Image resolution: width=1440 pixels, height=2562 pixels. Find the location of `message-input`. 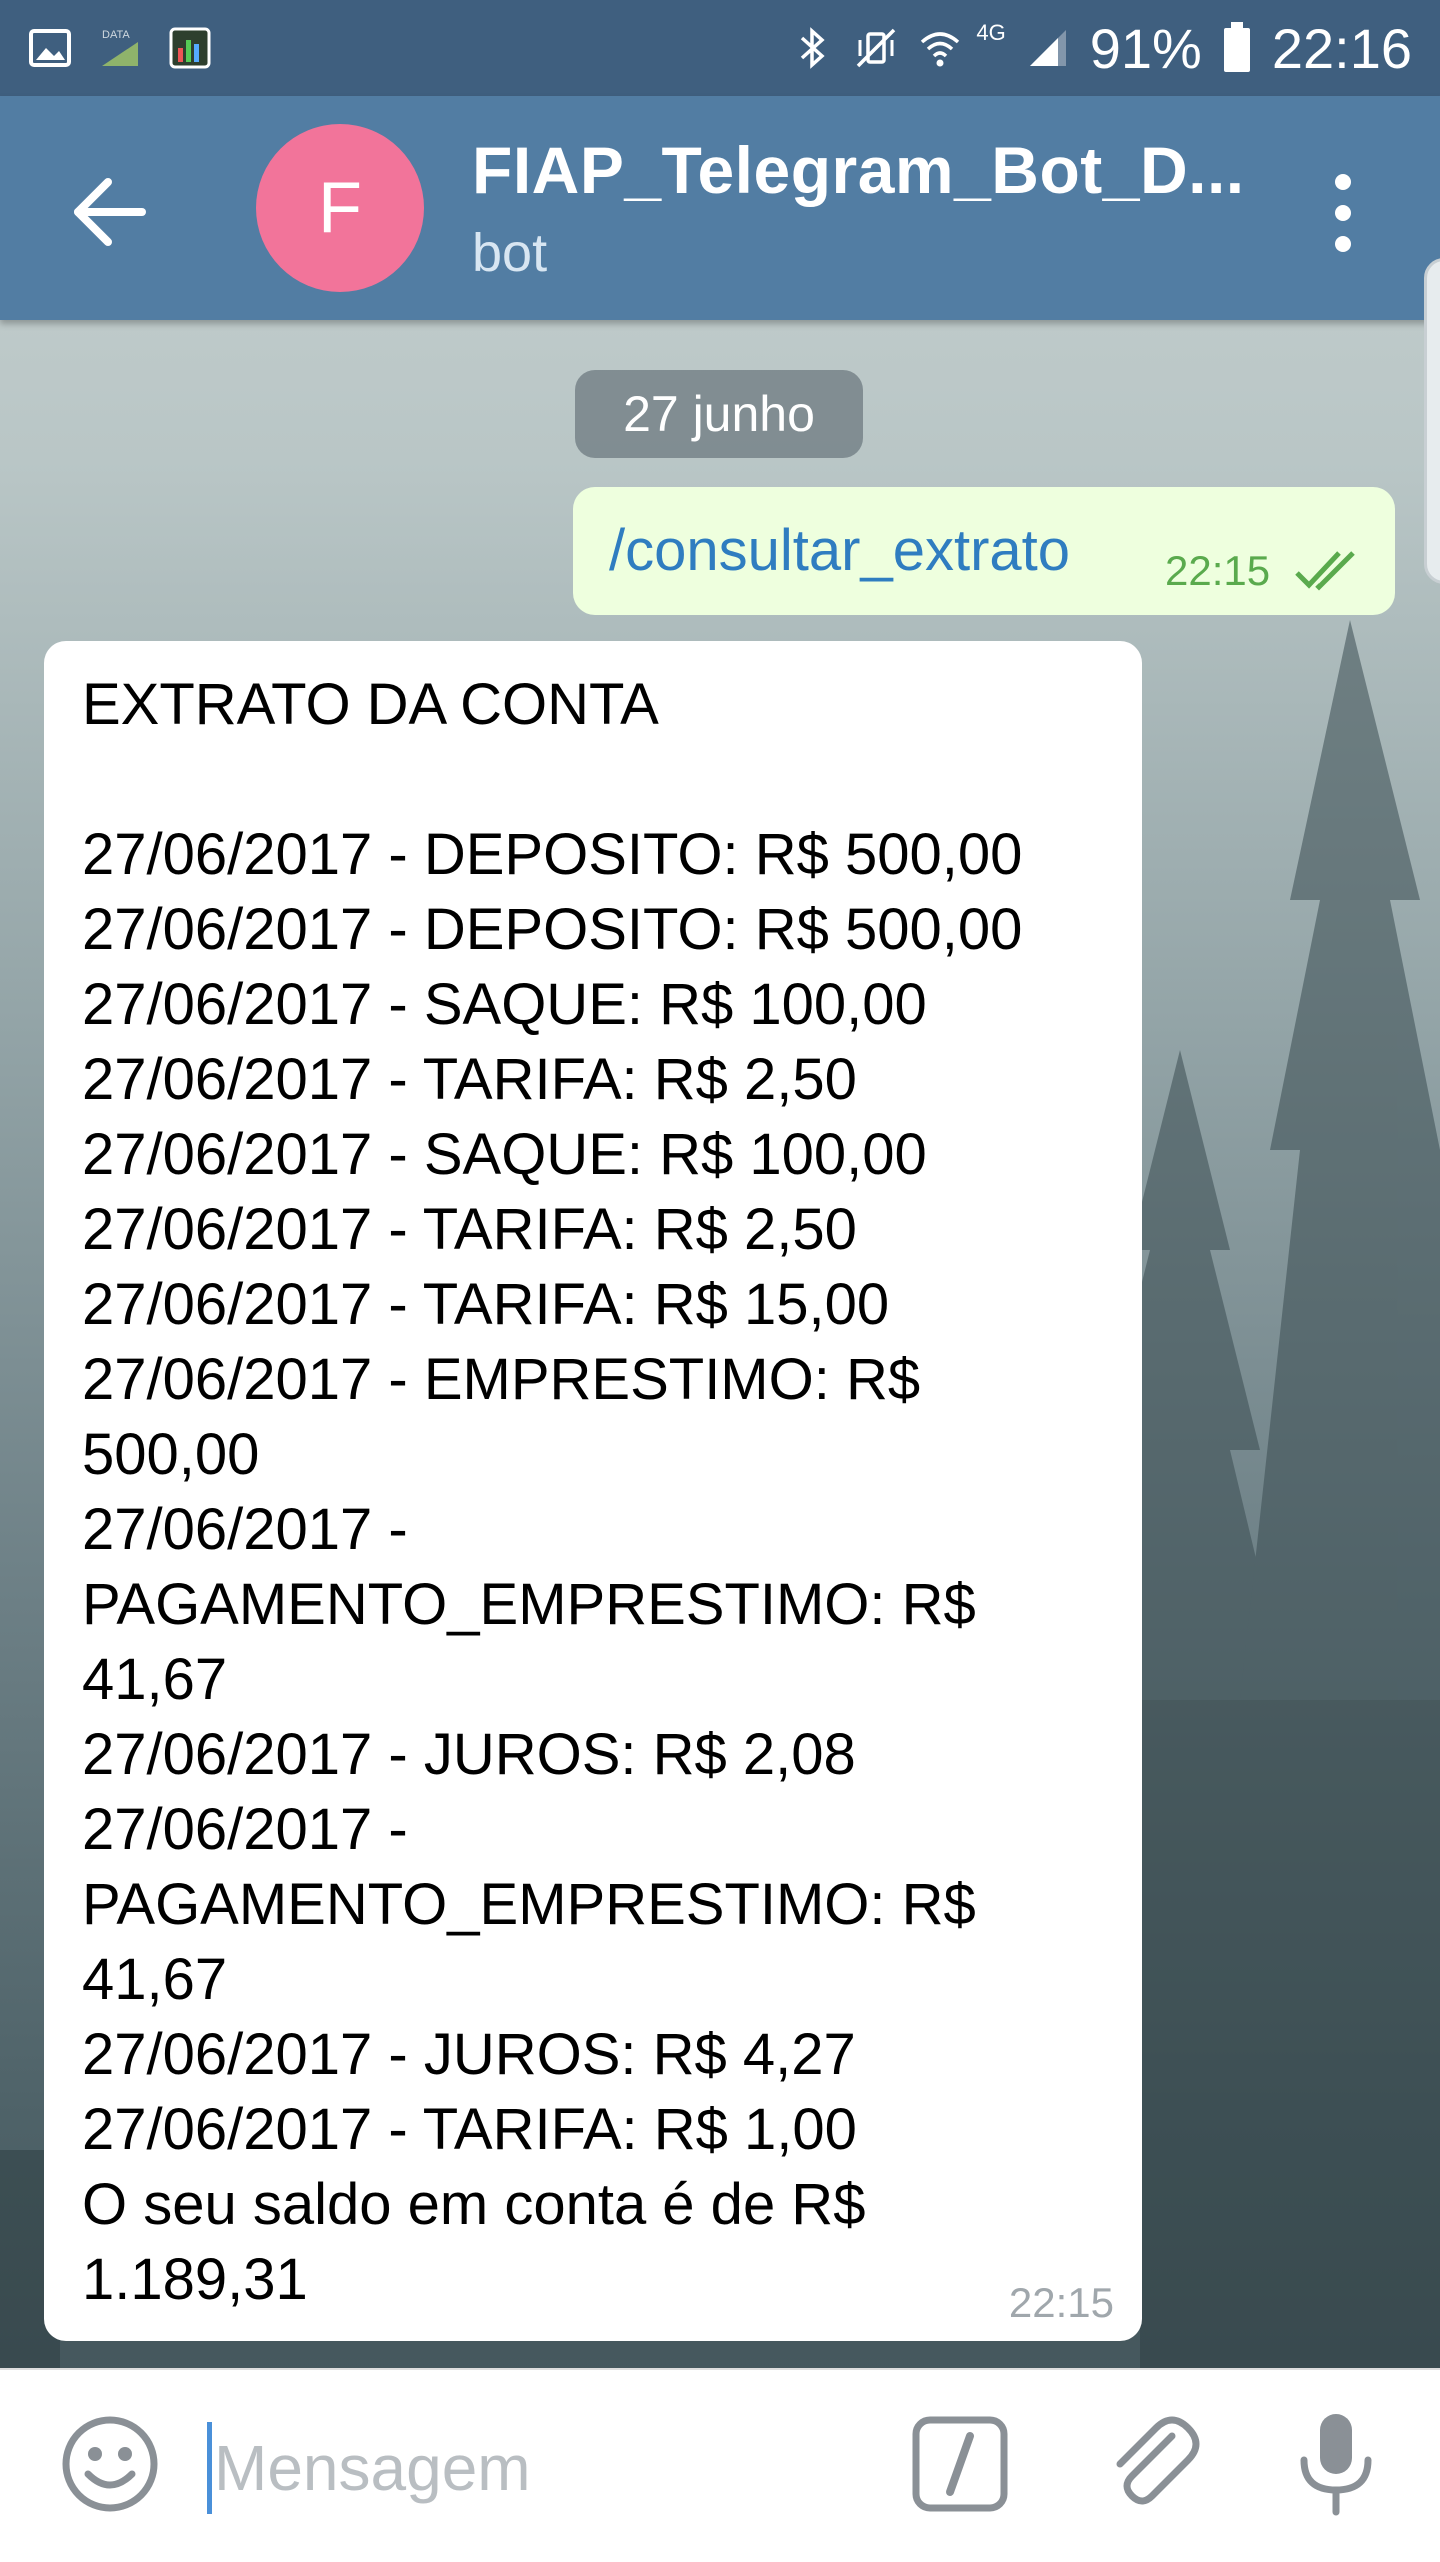

message-input is located at coordinates (534, 2468).